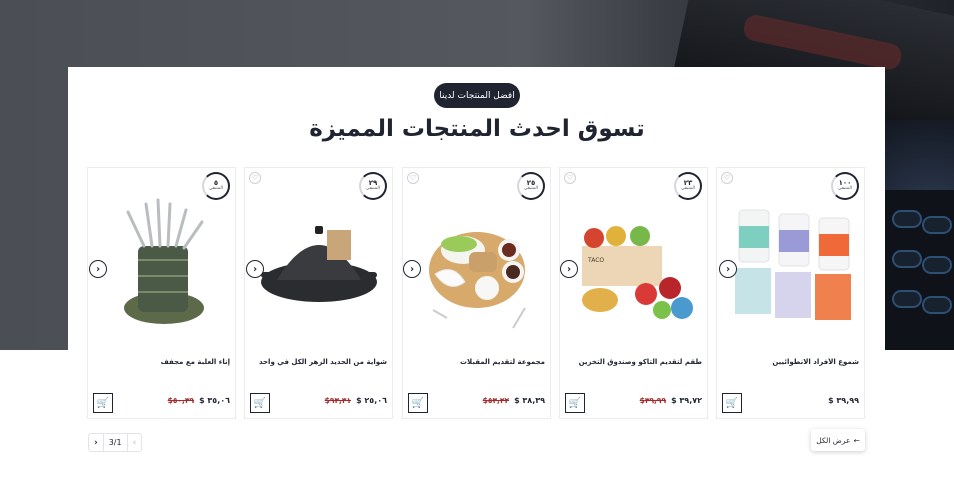  Describe the element at coordinates (338, 400) in the screenshot. I see `old-price: $٩٣,٣١` at that location.